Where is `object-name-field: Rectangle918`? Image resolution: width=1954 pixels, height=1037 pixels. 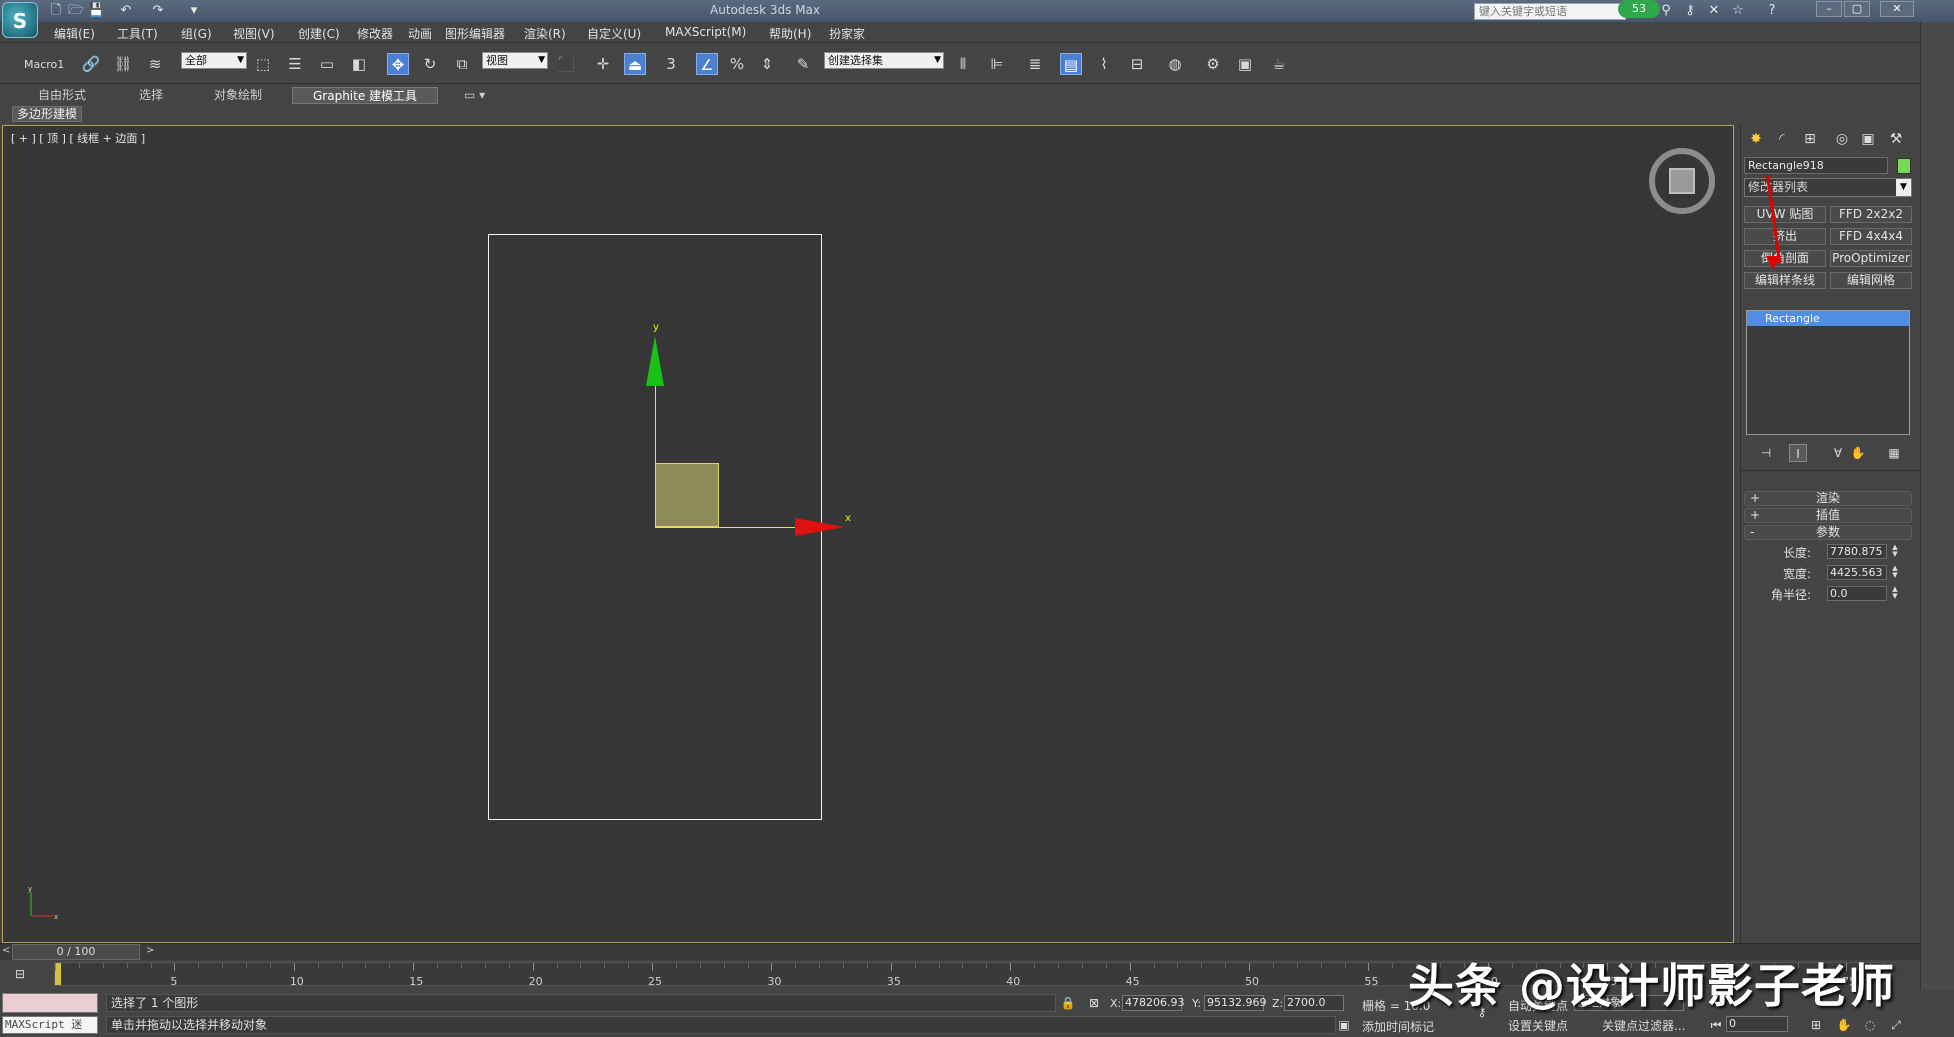 object-name-field: Rectangle918 is located at coordinates (1816, 165).